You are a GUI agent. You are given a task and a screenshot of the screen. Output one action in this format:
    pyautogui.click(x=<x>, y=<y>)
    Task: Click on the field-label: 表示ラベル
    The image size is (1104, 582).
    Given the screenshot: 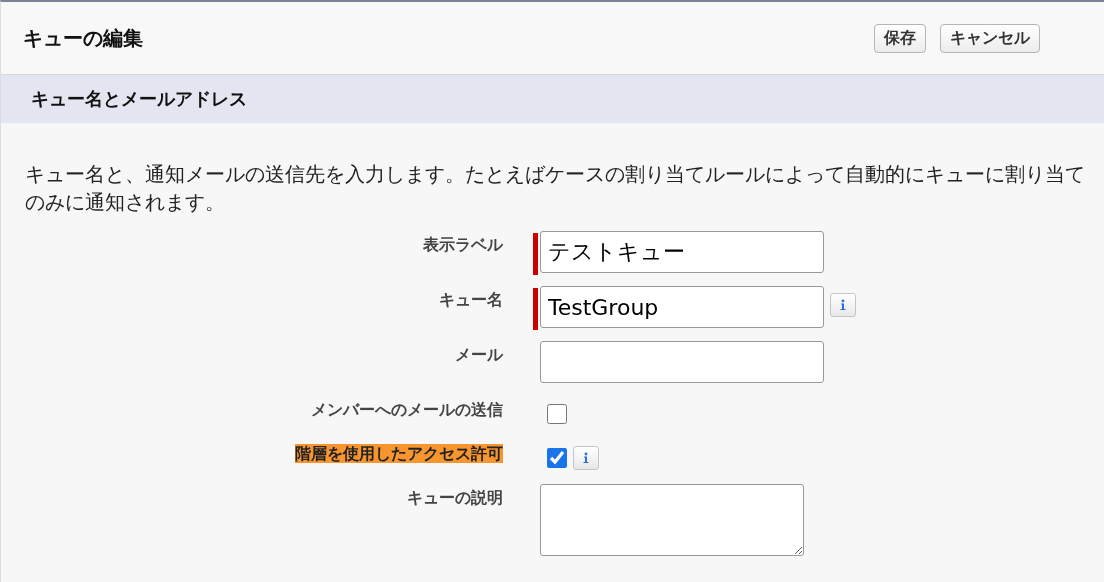 What is the action you would take?
    pyautogui.click(x=463, y=244)
    